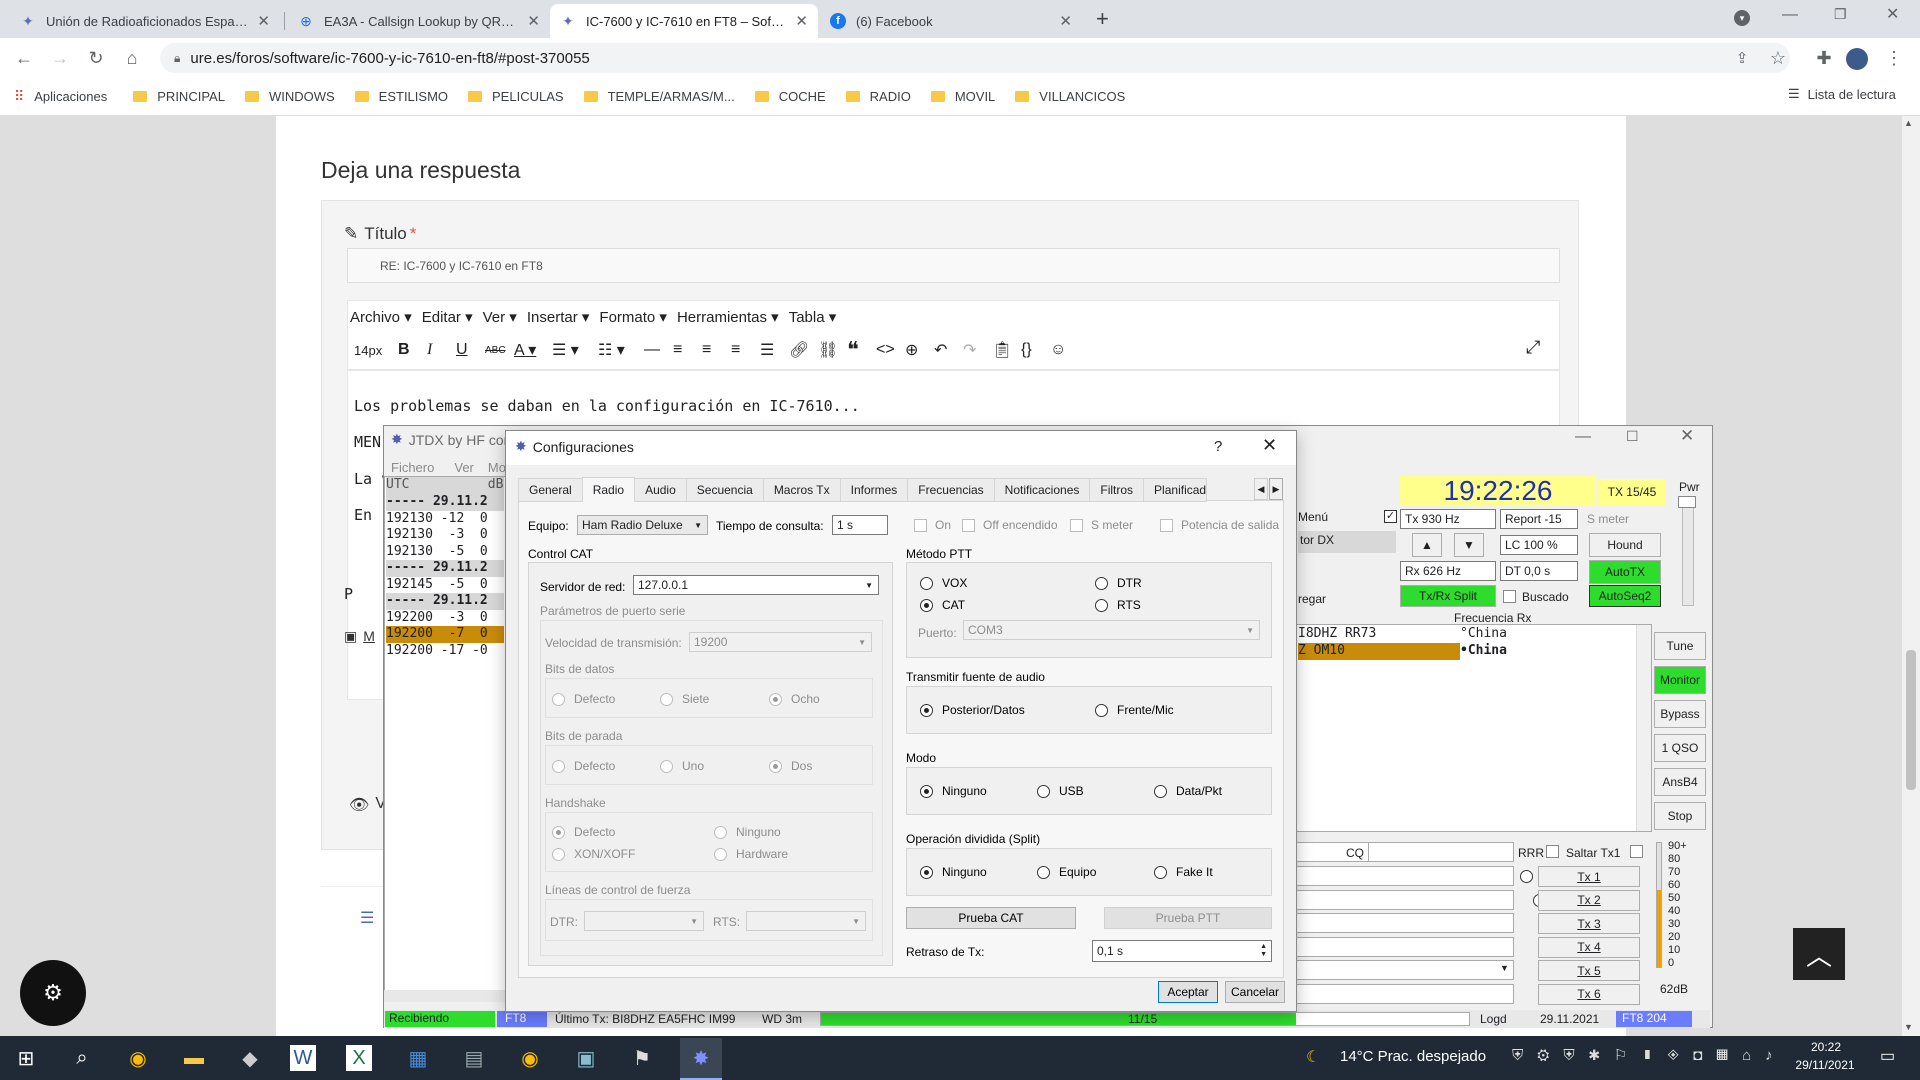 This screenshot has height=1080, width=1920. I want to click on text-color-icon: A ▾, so click(533, 350).